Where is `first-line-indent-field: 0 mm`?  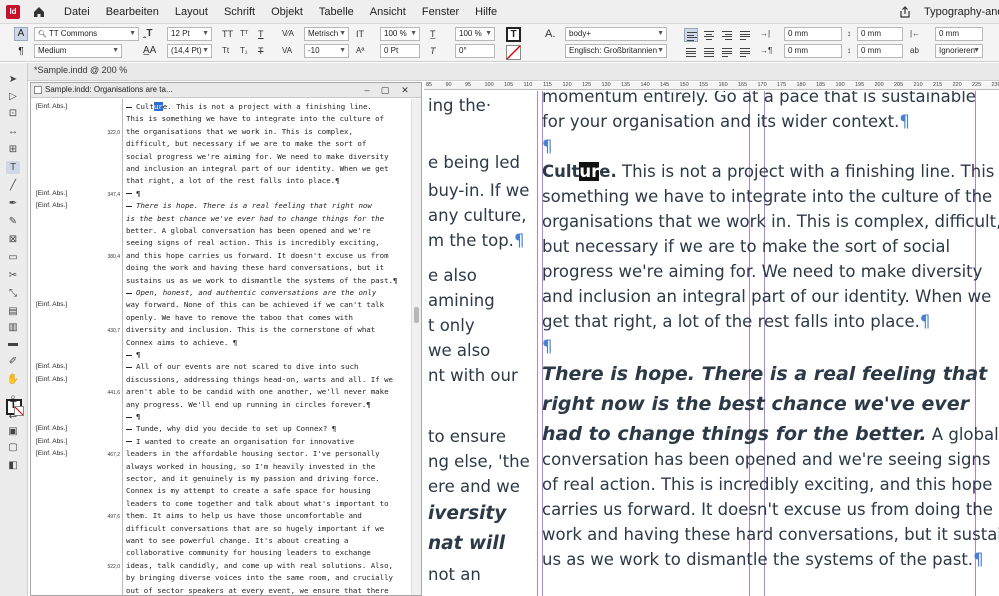 first-line-indent-field: 0 mm is located at coordinates (813, 51).